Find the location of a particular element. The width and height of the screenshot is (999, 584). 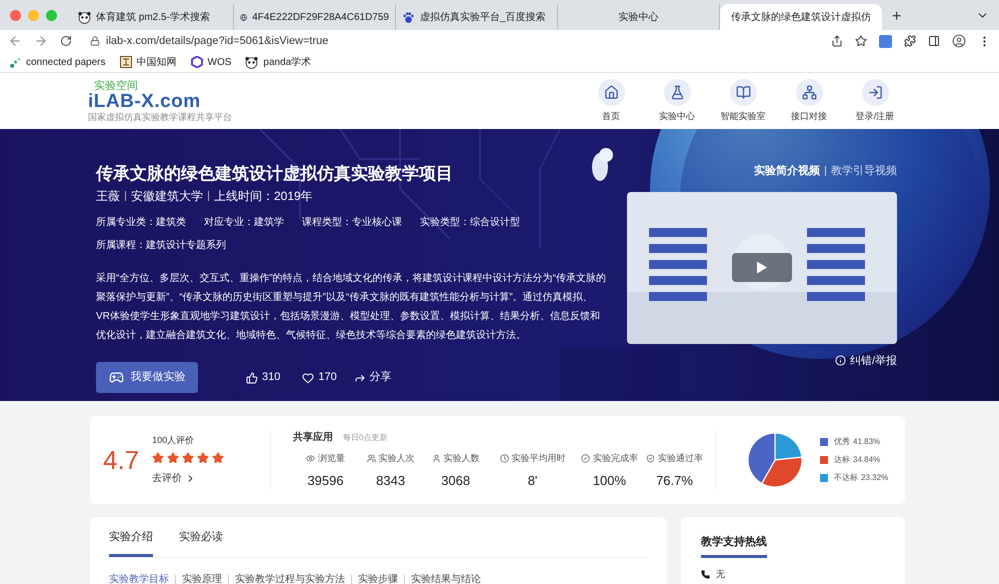

reload-icon is located at coordinates (66, 41).